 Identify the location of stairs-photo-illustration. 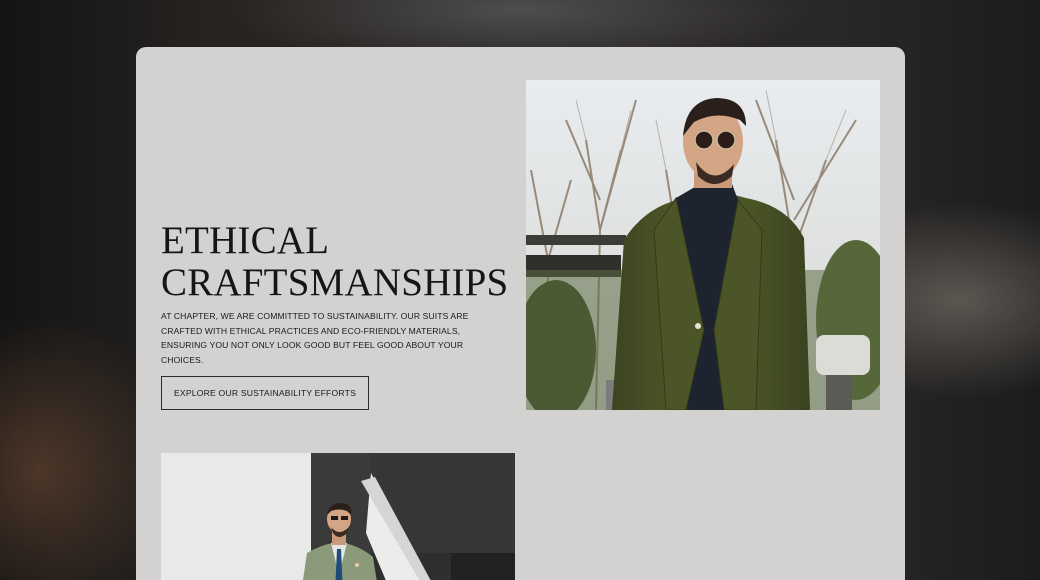
(338, 516).